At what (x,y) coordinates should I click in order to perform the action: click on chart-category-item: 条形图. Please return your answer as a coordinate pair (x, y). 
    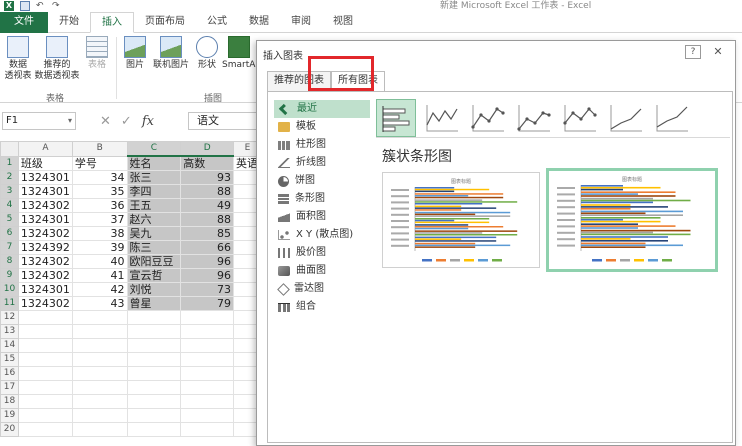
    Looking at the image, I should click on (322, 199).